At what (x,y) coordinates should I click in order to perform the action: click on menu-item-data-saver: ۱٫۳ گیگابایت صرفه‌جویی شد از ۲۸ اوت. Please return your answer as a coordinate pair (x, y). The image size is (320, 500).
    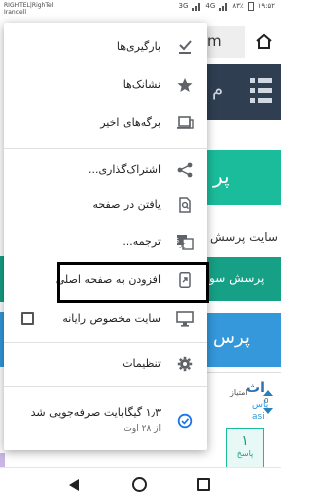
    Looking at the image, I should click on (105, 419).